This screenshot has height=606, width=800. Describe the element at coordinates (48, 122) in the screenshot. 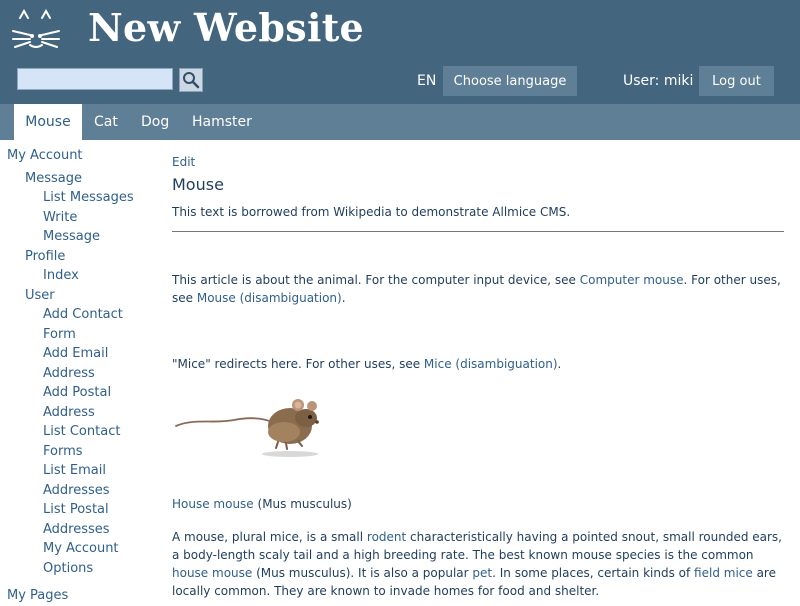

I see `tab-mouse: Mouse` at that location.